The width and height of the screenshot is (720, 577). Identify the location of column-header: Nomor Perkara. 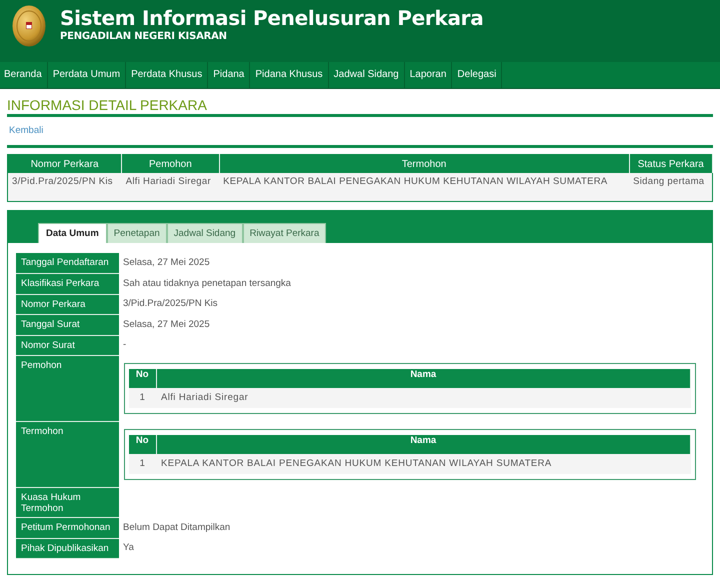
(65, 163).